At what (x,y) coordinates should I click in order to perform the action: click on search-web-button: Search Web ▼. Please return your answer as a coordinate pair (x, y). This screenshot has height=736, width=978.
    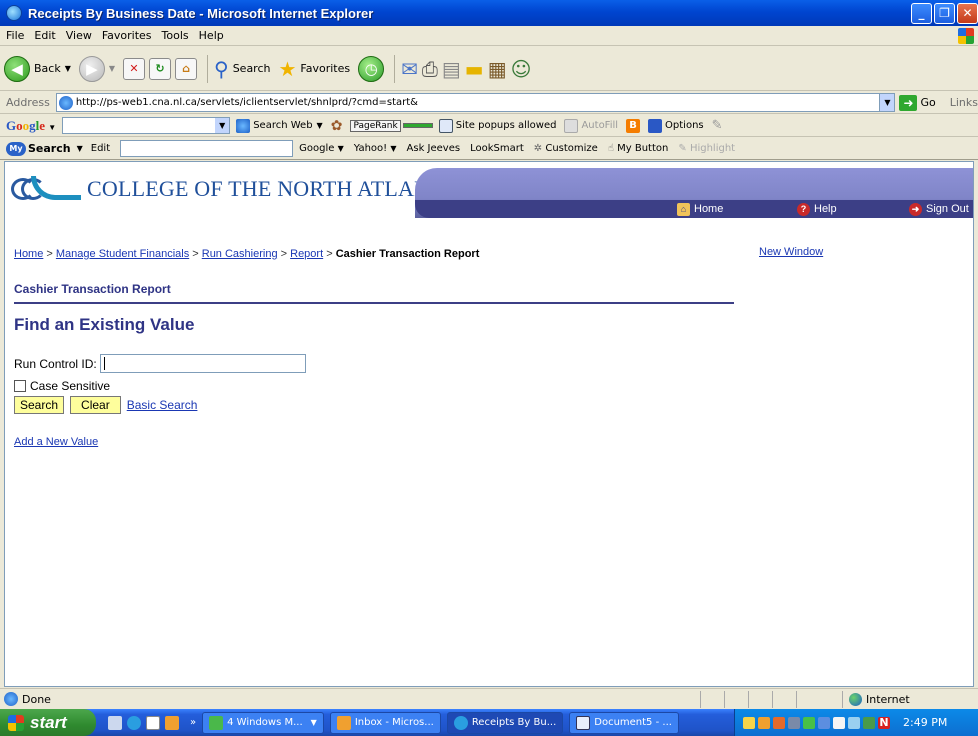
    Looking at the image, I should click on (279, 125).